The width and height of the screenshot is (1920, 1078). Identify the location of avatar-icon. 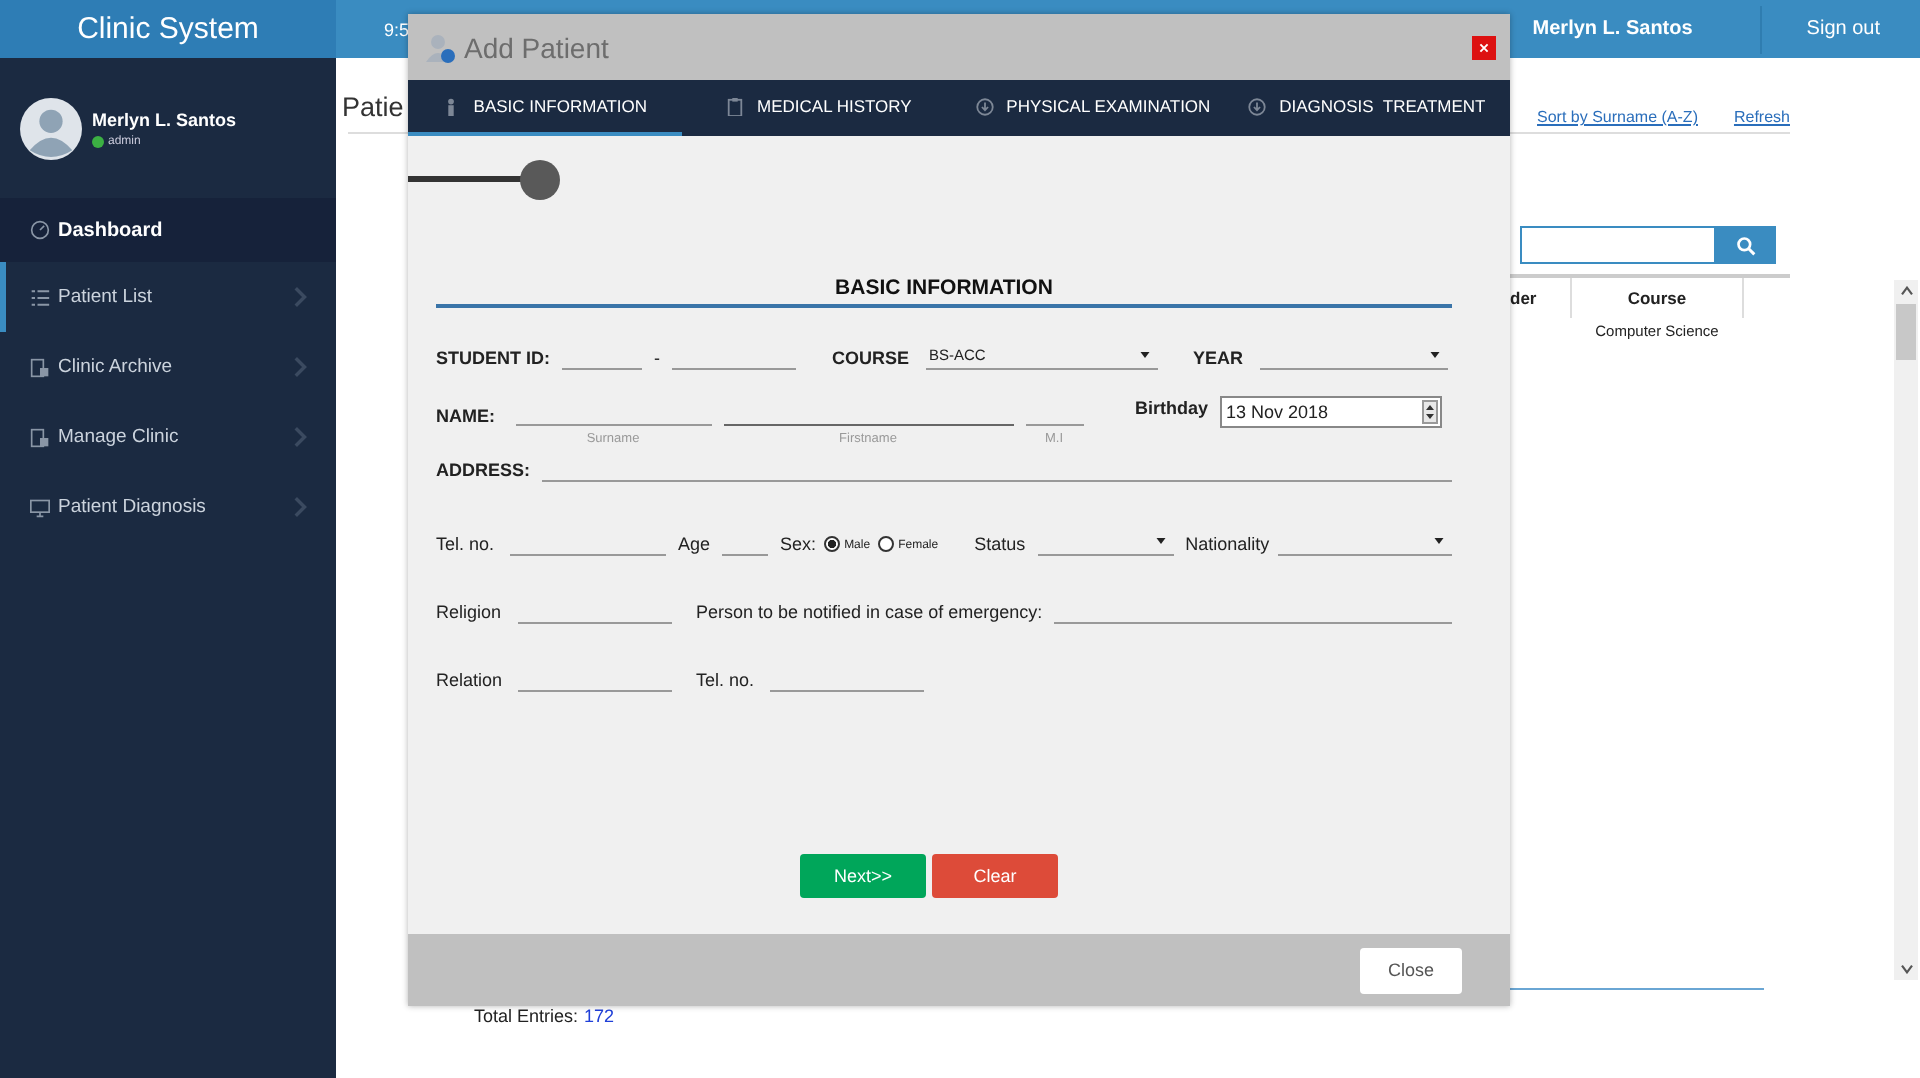
(51, 128).